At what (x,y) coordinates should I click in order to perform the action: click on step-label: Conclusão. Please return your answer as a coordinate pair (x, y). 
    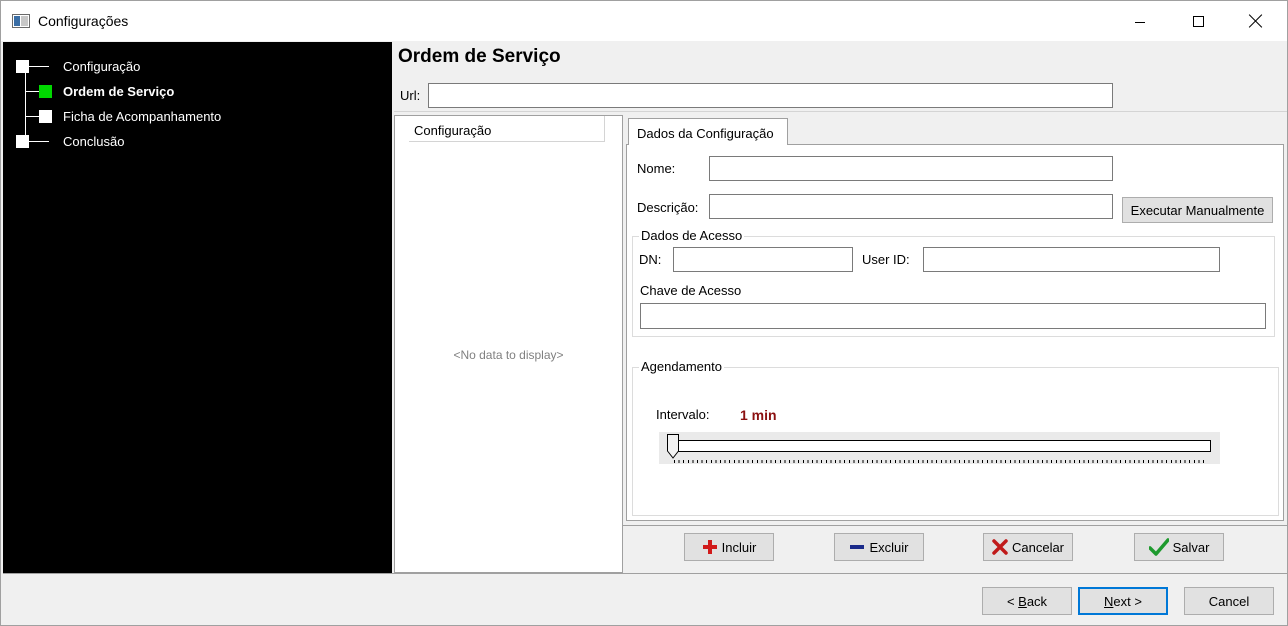
    Looking at the image, I should click on (94, 141).